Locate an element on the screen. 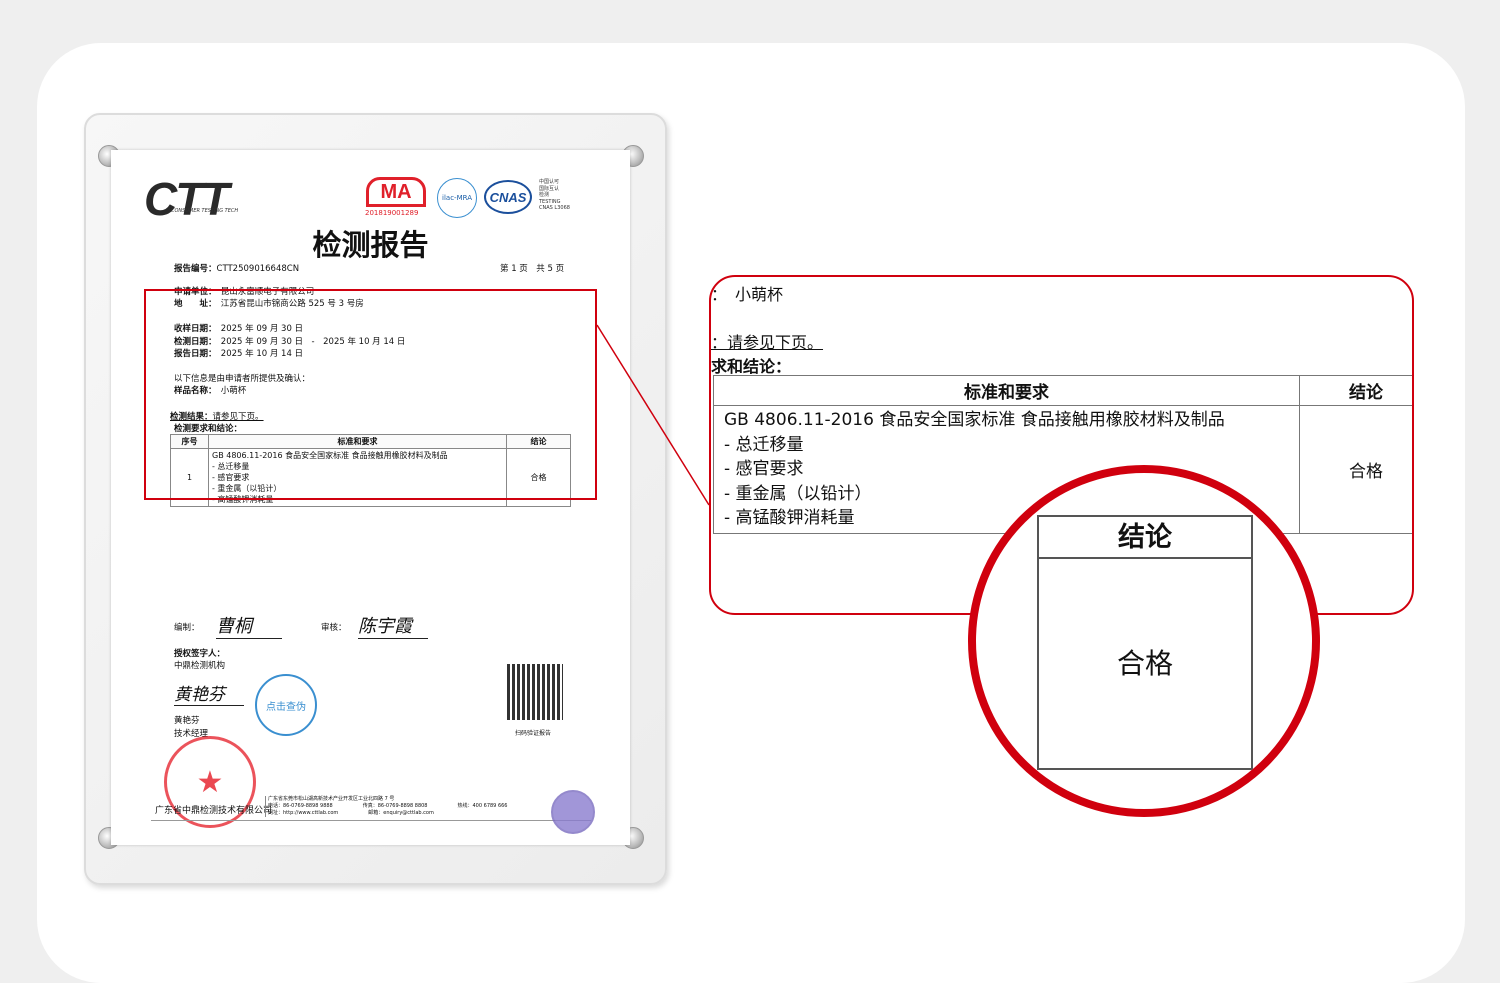  magnified-conclusion-cell: 结论 合格 is located at coordinates (1145, 642).